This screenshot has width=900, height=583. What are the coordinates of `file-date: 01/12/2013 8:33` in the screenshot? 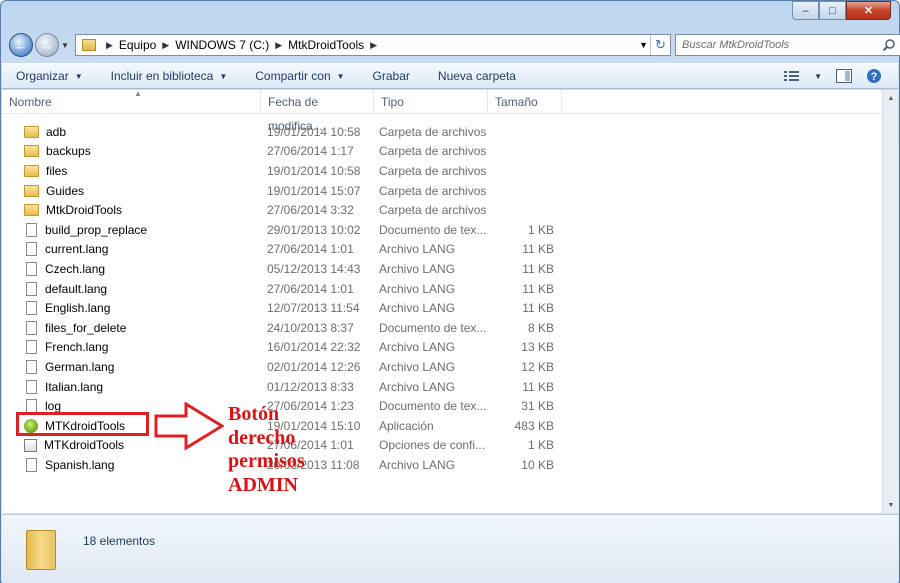 It's located at (310, 386).